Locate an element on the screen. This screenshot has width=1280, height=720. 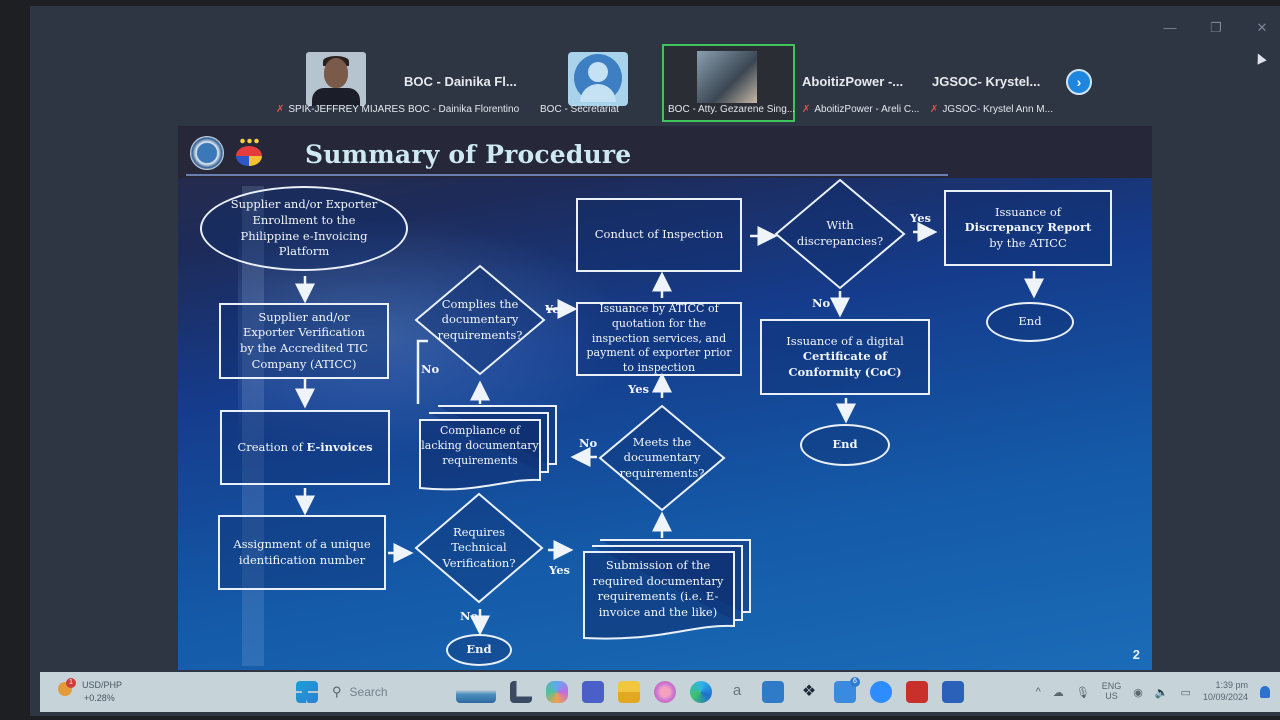
default-avatar-icon is located at coordinates (598, 79).